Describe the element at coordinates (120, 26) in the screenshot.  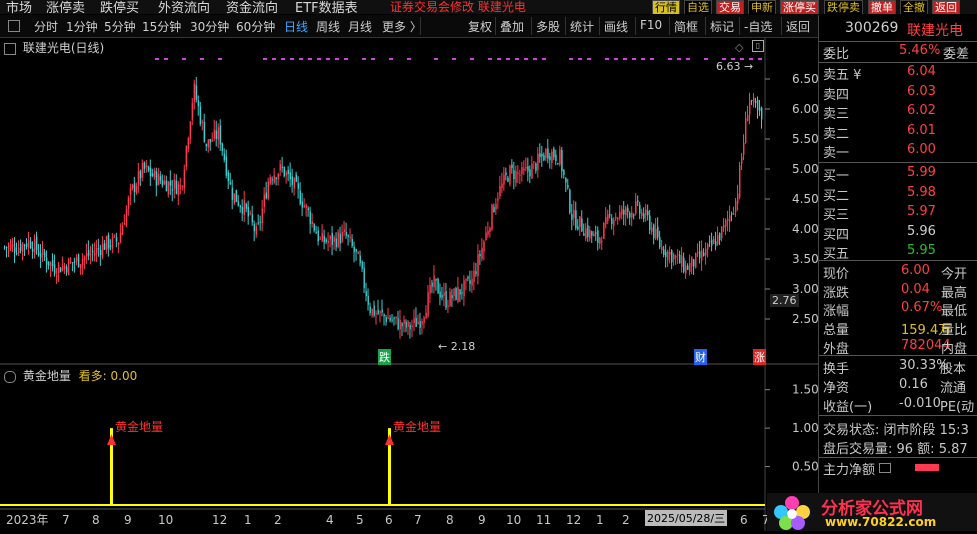
I see `period-tab-2: 5分钟` at that location.